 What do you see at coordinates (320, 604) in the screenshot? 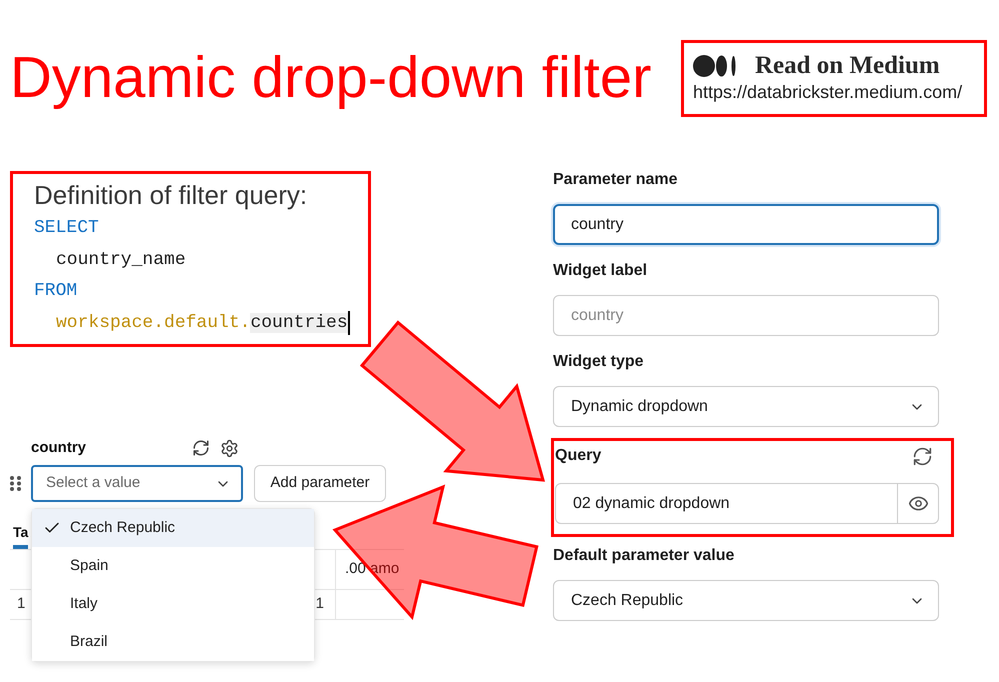
I see `table-cell-text: 1` at bounding box center [320, 604].